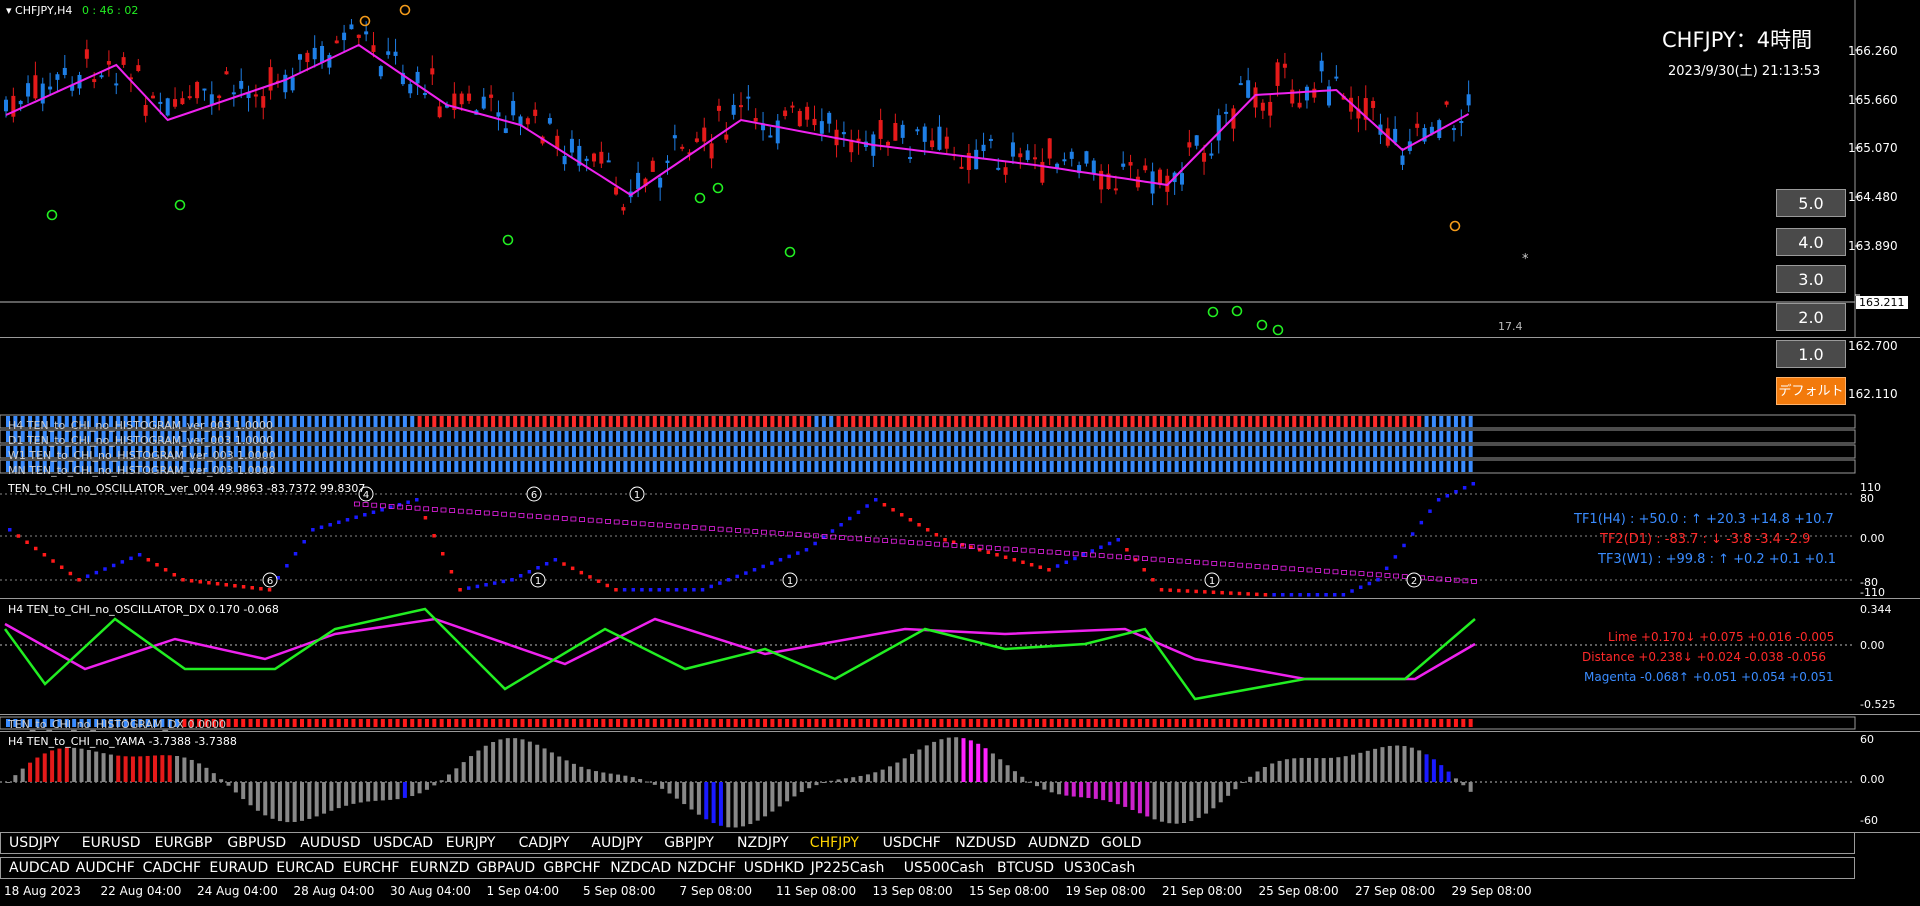  What do you see at coordinates (305, 868) in the screenshot?
I see `symbol-link-eurcad: EURCAD` at bounding box center [305, 868].